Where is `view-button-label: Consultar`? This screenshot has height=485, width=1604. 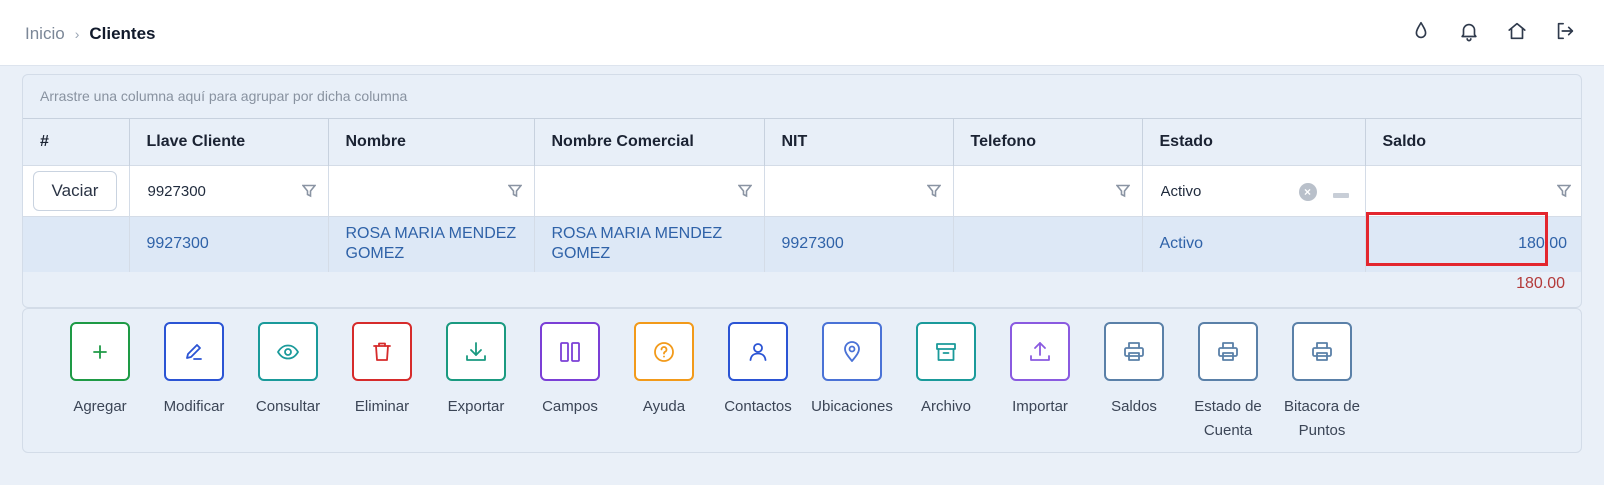 view-button-label: Consultar is located at coordinates (288, 406).